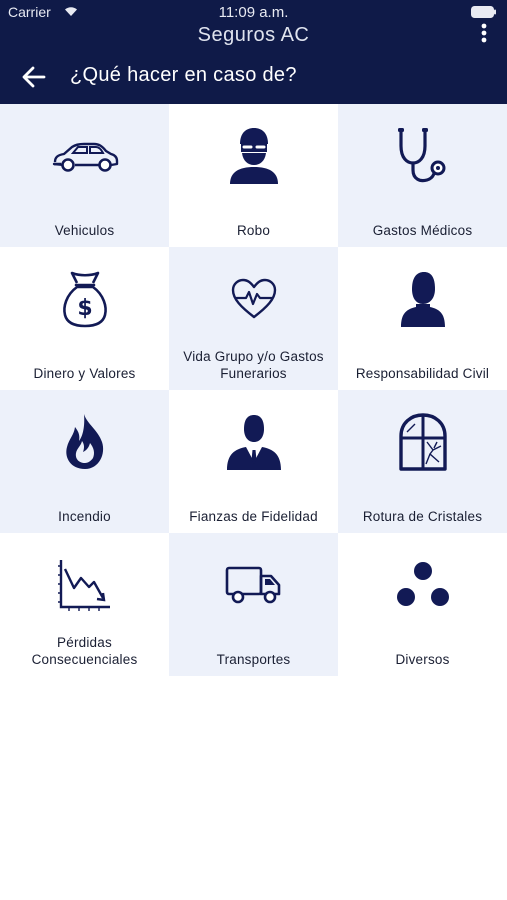 This screenshot has width=507, height=900. What do you see at coordinates (183, 75) in the screenshot?
I see `page-title: ¿Qué hacer en caso de?` at bounding box center [183, 75].